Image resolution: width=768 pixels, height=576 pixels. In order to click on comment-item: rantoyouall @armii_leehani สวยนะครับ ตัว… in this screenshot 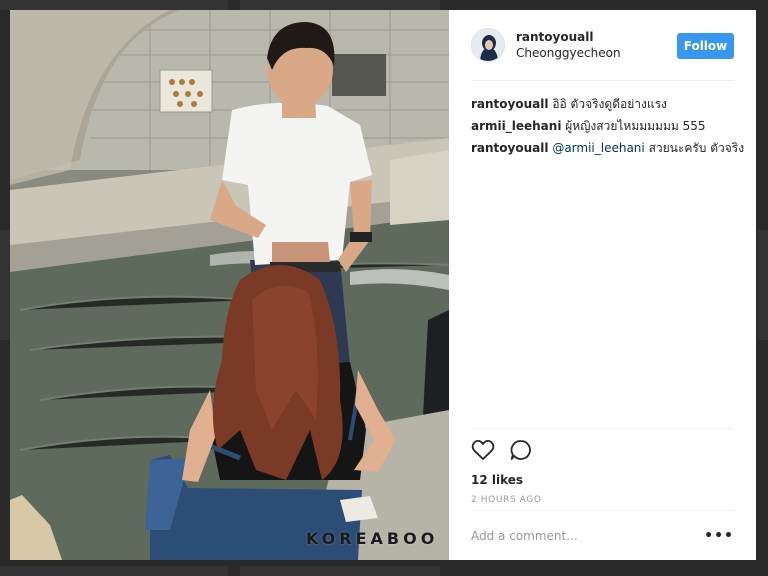, I will do `click(607, 148)`.